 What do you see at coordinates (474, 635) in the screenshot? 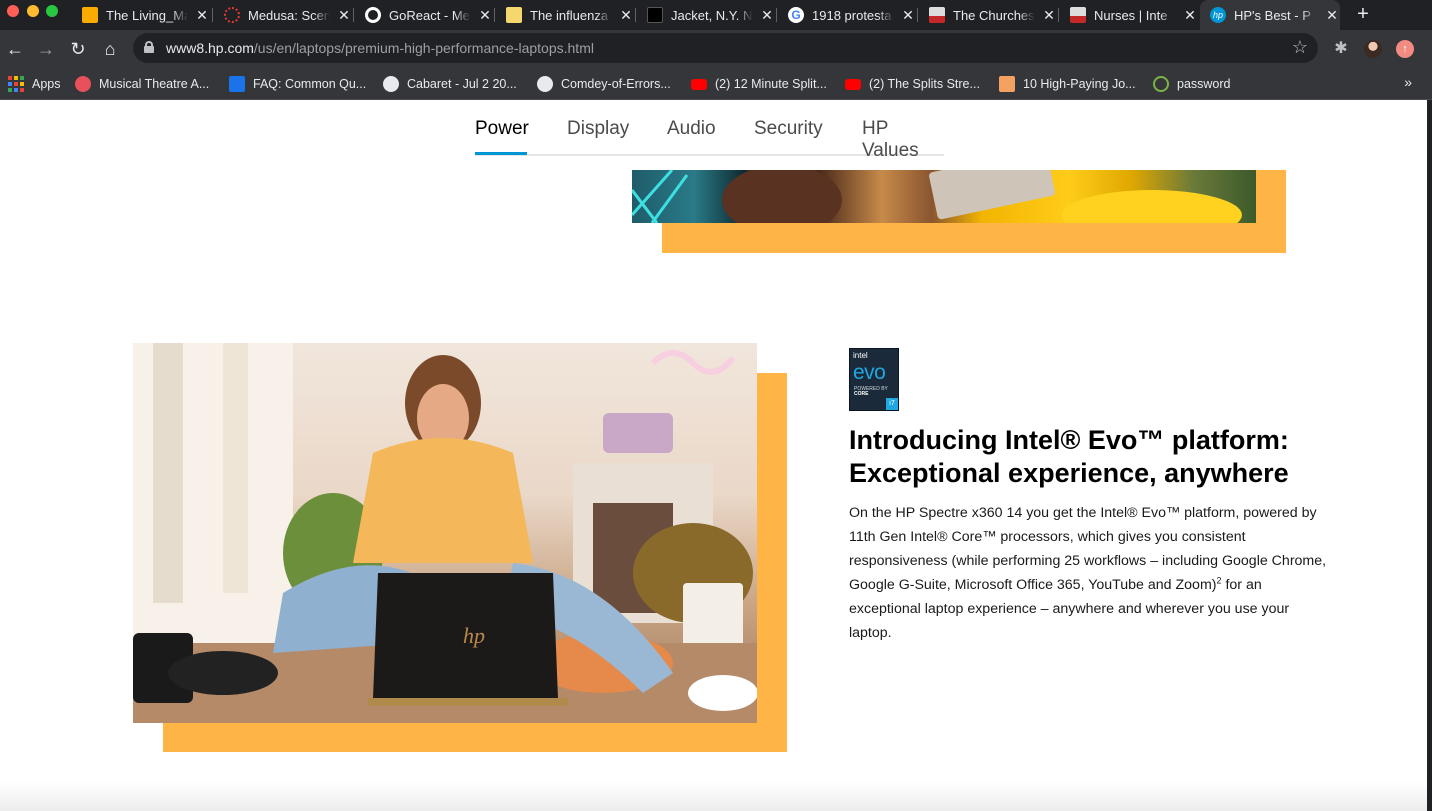
I see `svg-text: hp` at bounding box center [474, 635].